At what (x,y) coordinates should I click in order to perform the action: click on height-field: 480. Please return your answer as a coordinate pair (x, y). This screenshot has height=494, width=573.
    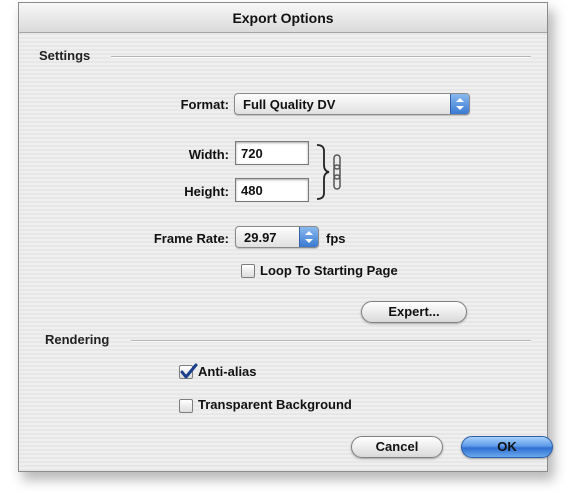
    Looking at the image, I should click on (272, 190).